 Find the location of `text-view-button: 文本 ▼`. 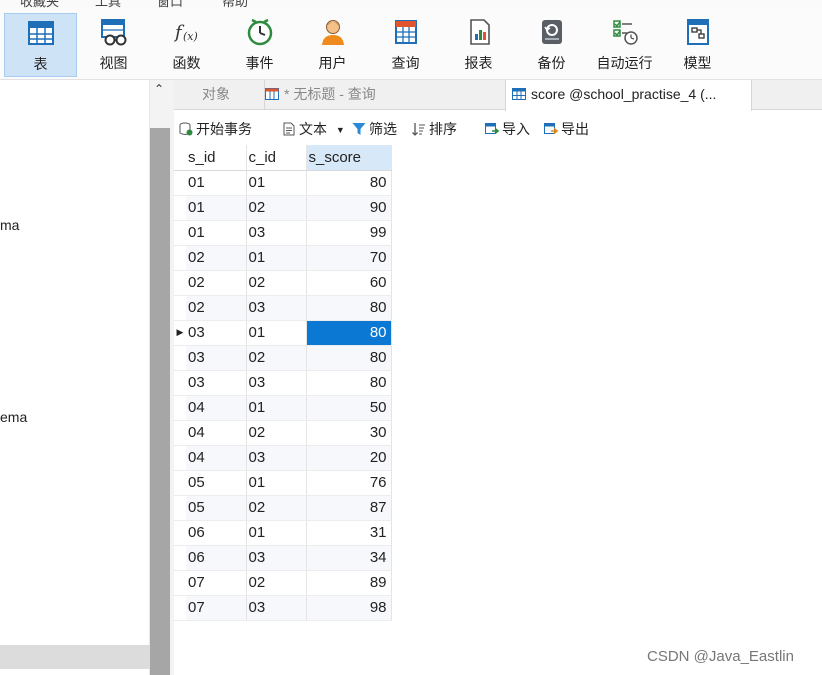

text-view-button: 文本 ▼ is located at coordinates (313, 129).